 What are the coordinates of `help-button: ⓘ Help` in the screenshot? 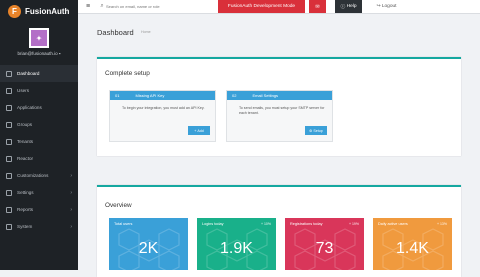 It's located at (348, 6).